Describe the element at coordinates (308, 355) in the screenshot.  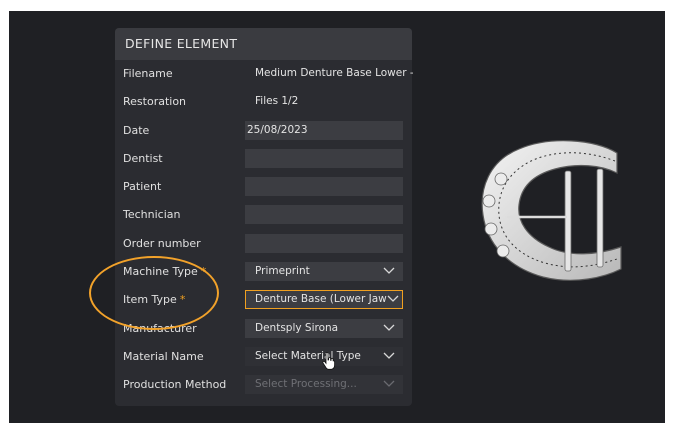
I see `material-name-value: Select Material Type` at that location.